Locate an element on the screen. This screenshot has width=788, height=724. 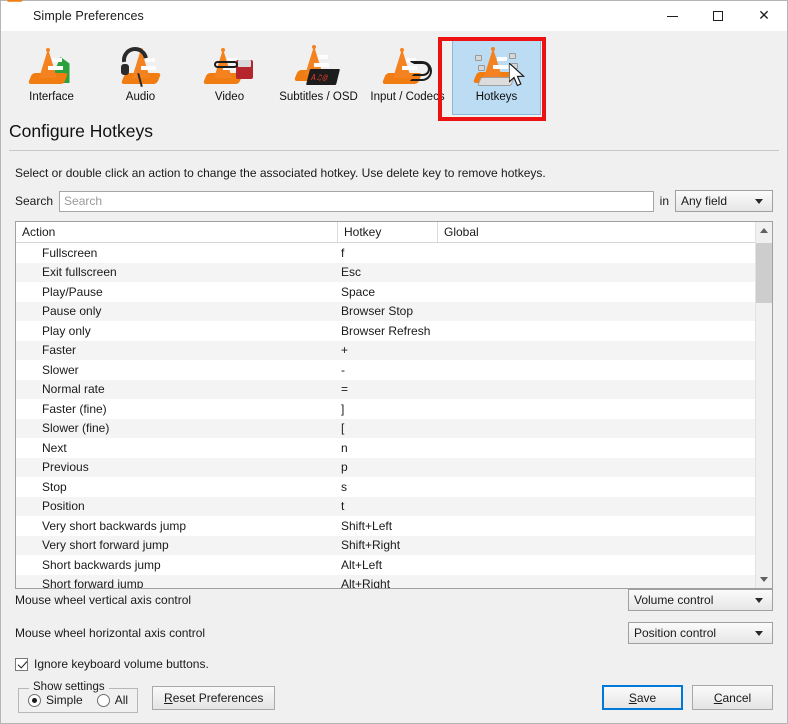
category-interface: Interface is located at coordinates (51, 76).